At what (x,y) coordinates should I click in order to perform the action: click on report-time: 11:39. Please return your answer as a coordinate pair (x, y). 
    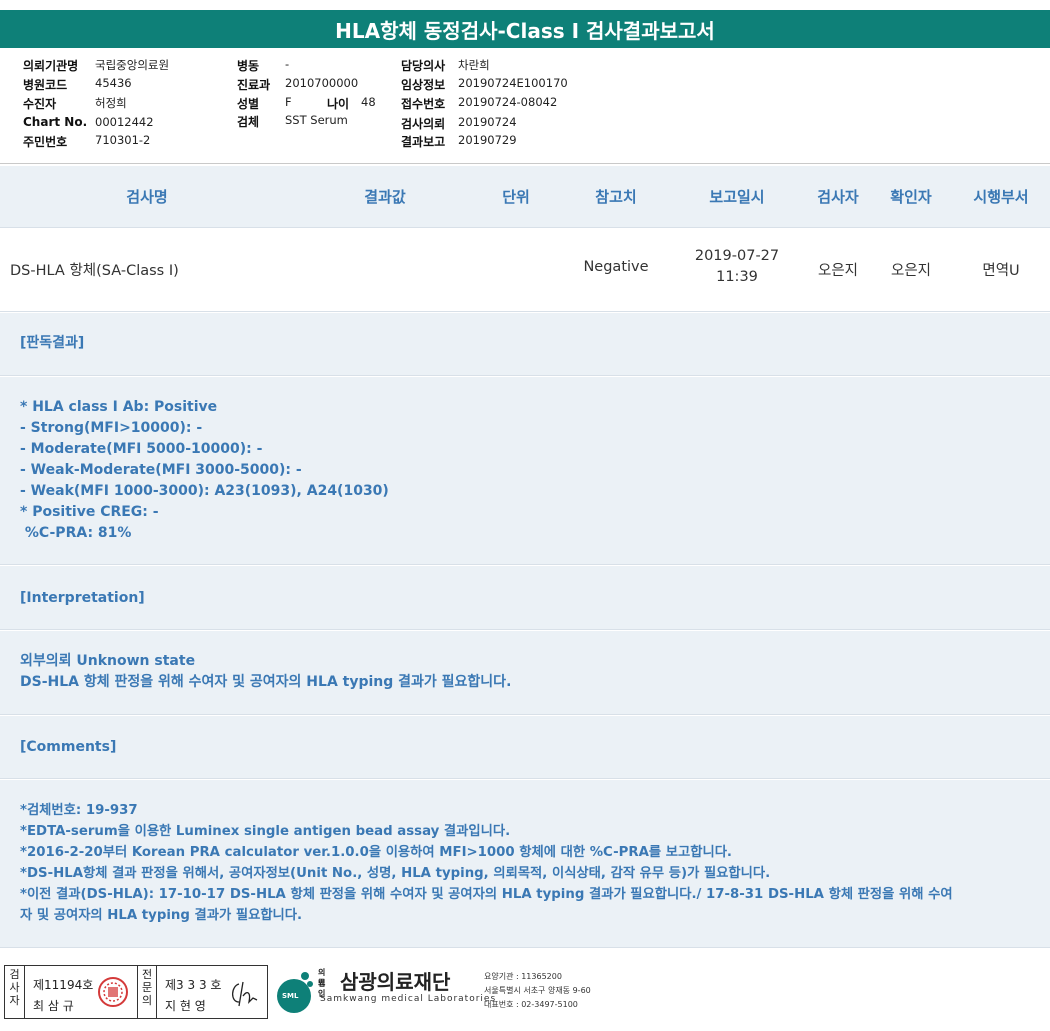
    Looking at the image, I should click on (737, 277).